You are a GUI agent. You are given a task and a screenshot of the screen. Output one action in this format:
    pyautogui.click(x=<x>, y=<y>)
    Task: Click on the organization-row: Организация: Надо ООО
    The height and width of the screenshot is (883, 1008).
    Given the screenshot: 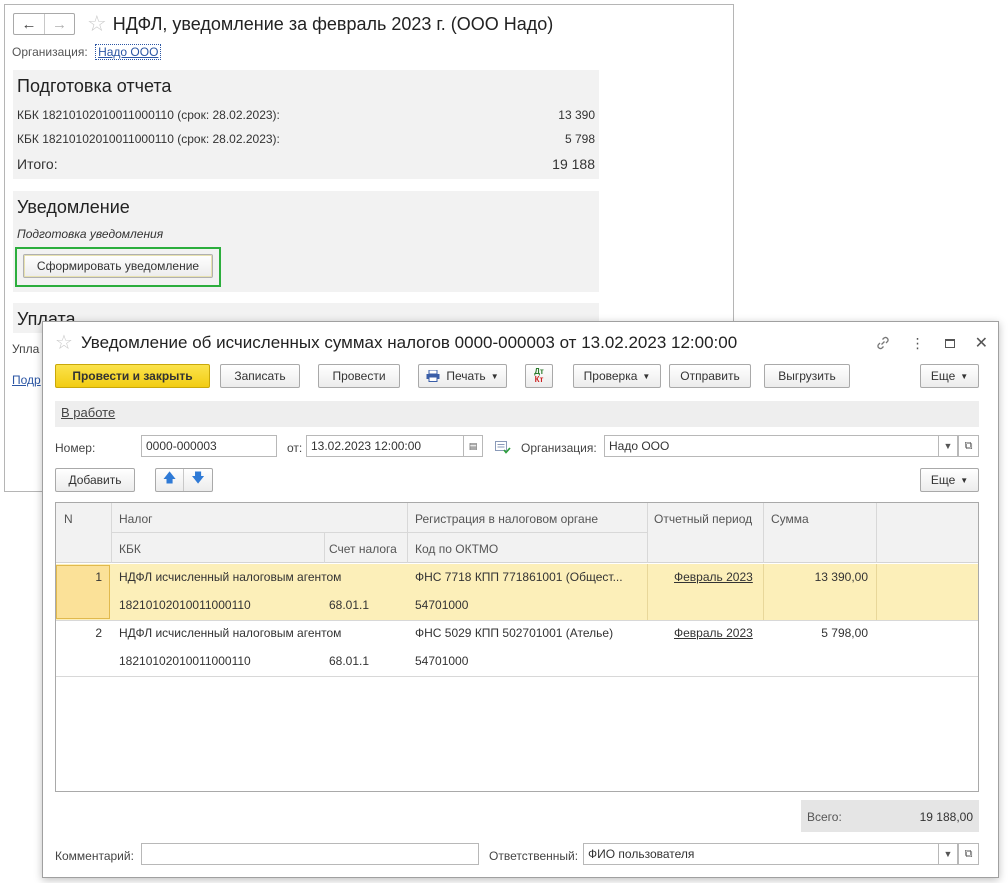 What is the action you would take?
    pyautogui.click(x=87, y=52)
    